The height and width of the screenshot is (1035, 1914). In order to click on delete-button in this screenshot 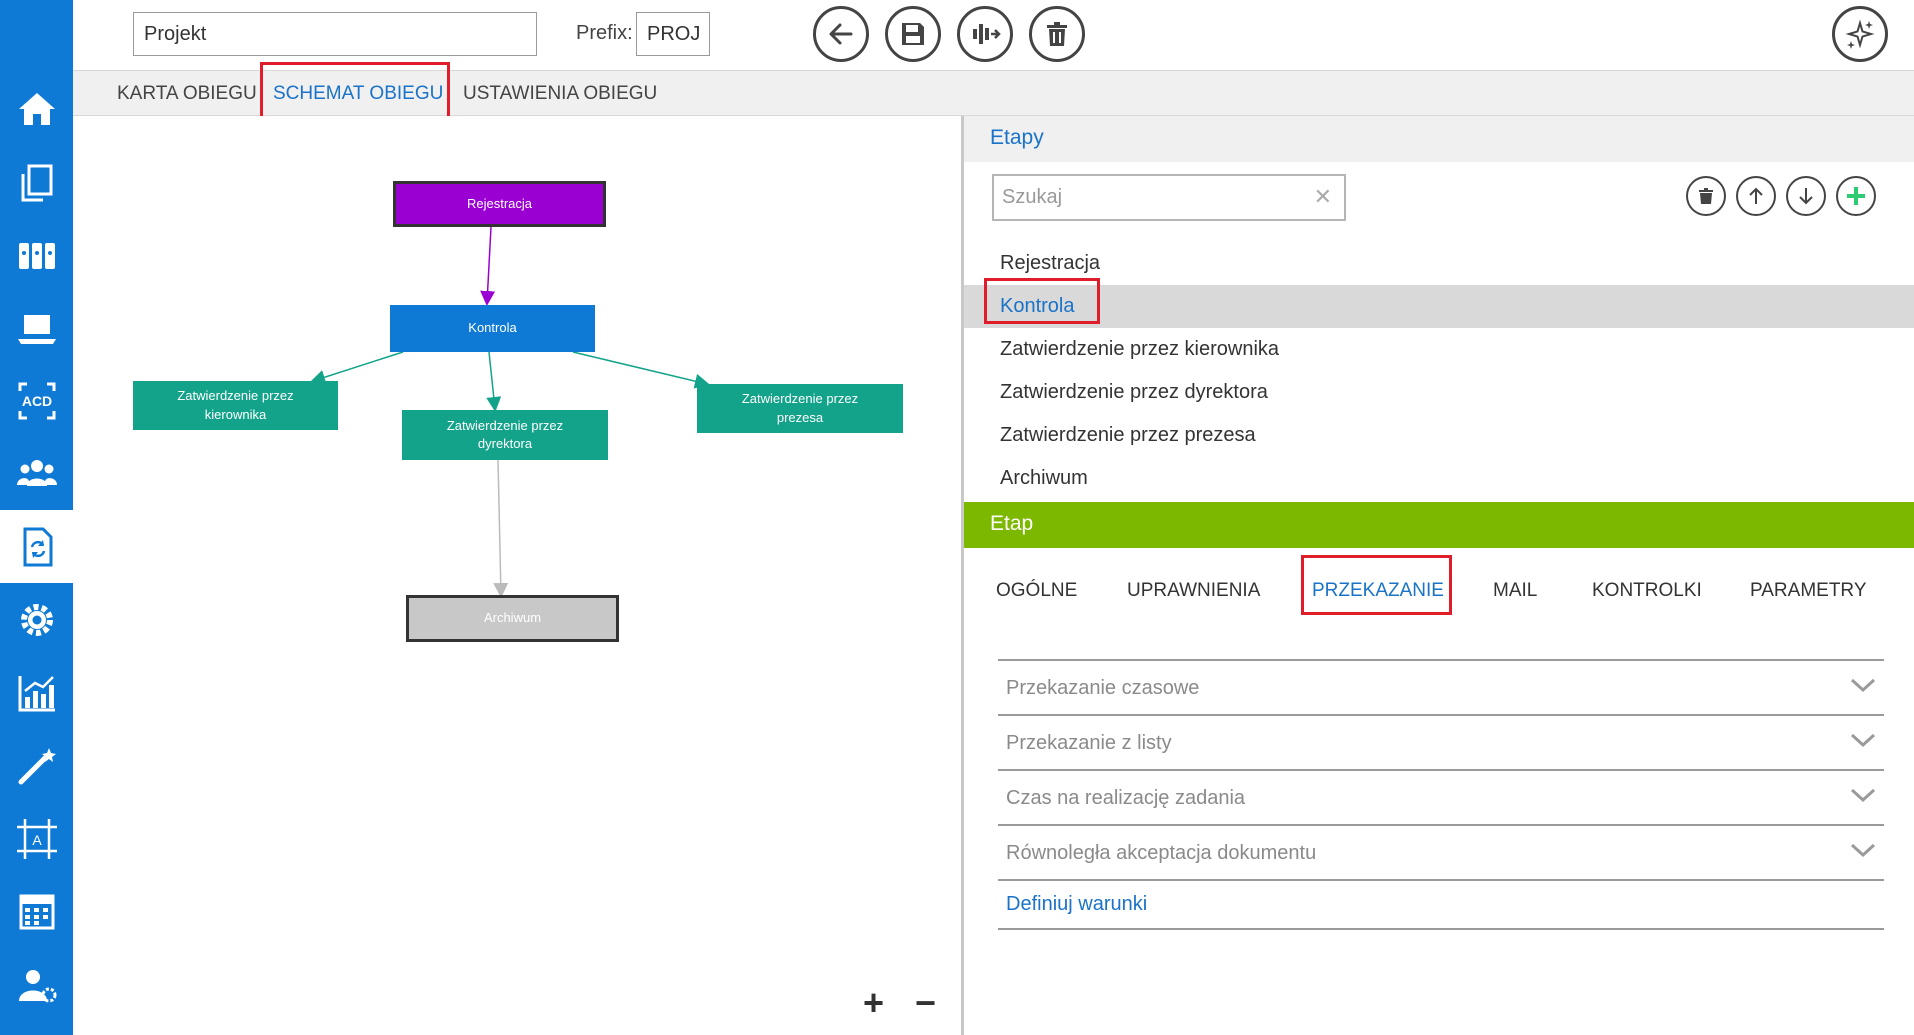, I will do `click(1057, 34)`.